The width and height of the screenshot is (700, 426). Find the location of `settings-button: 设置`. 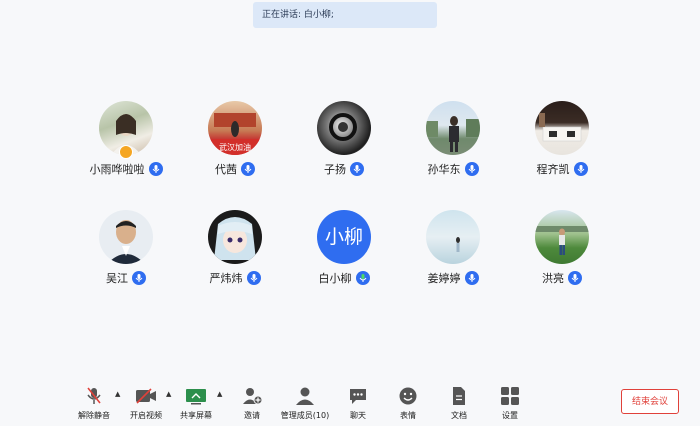

settings-button: 设置 is located at coordinates (510, 403).